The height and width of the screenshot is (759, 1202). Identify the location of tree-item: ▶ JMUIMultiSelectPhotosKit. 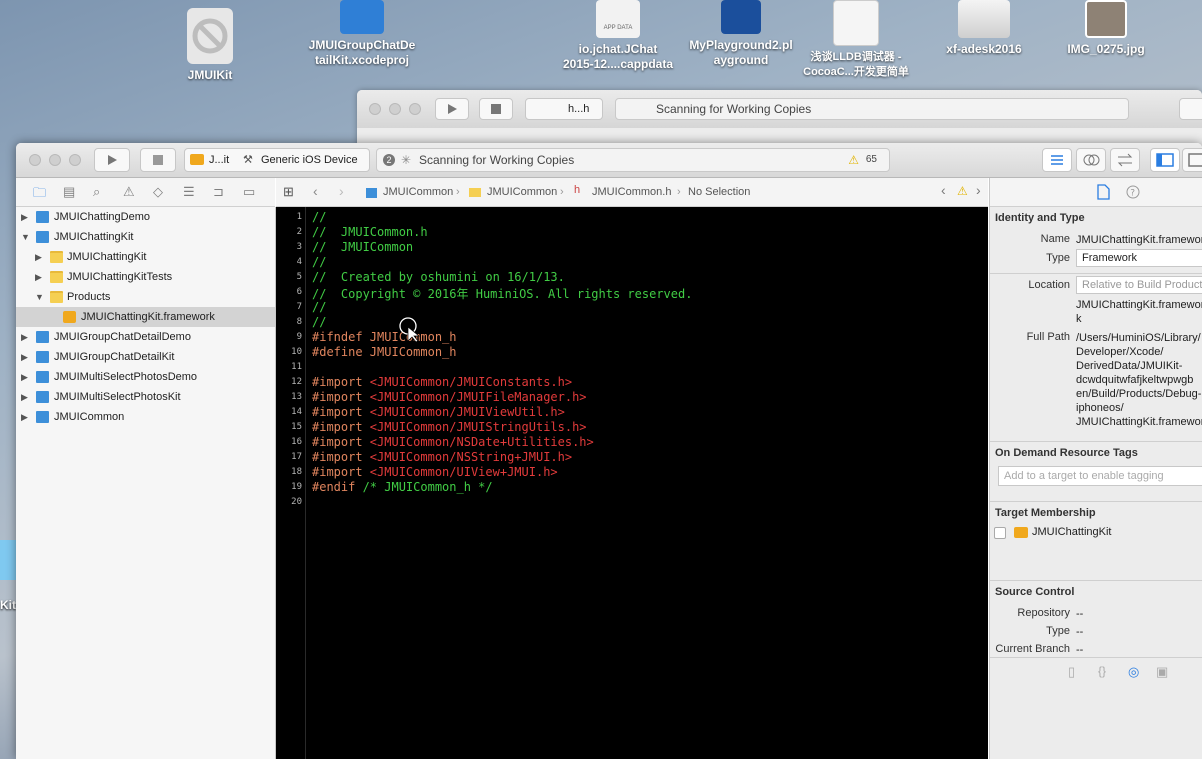
(145, 397).